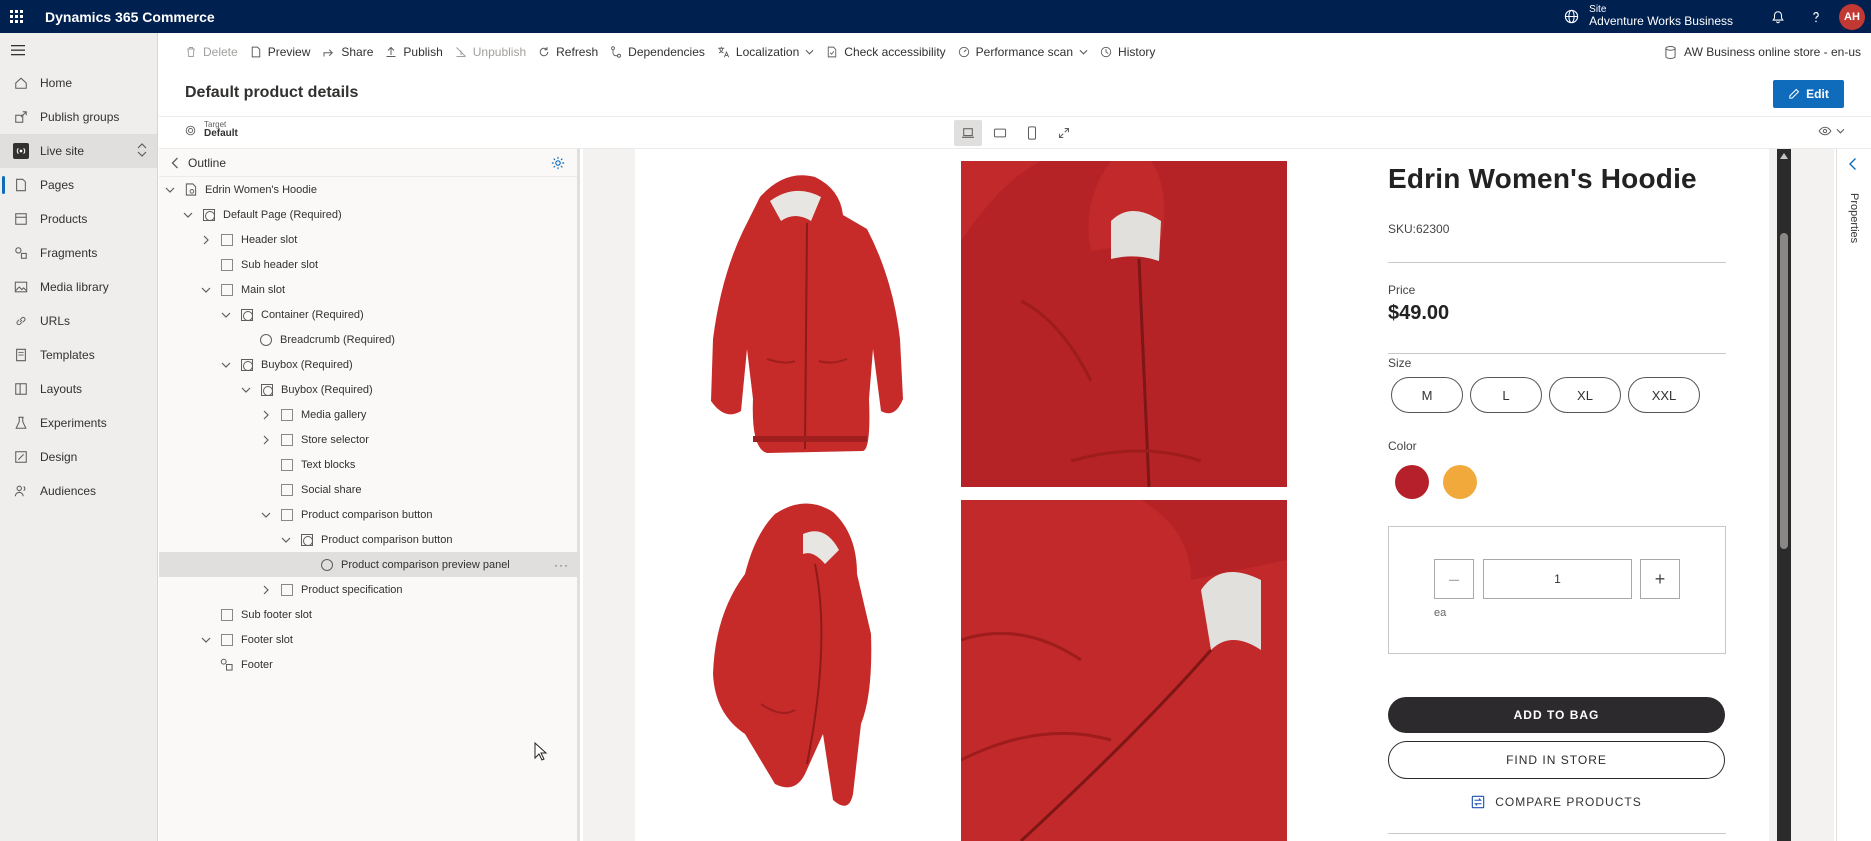  I want to click on edit-button: Edit, so click(1808, 94).